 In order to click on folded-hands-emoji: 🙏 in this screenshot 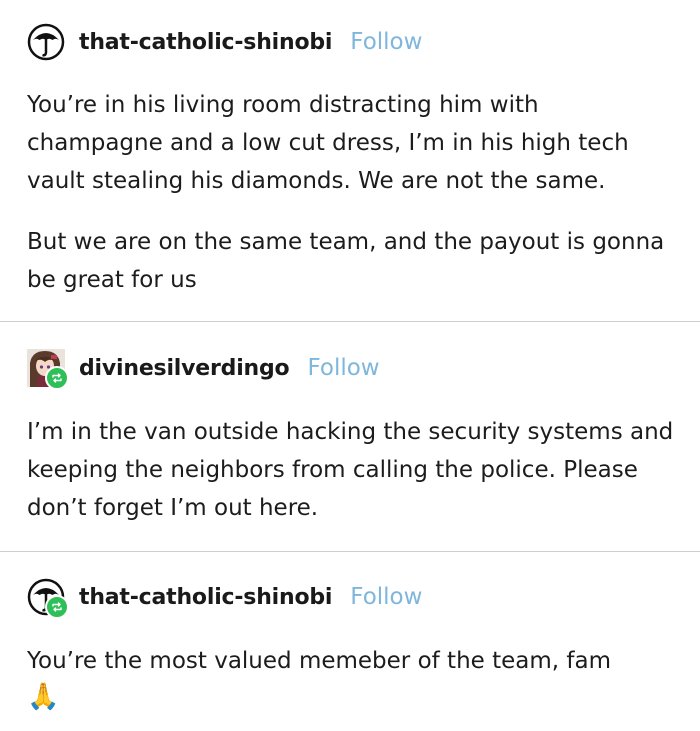, I will do `click(43, 697)`.